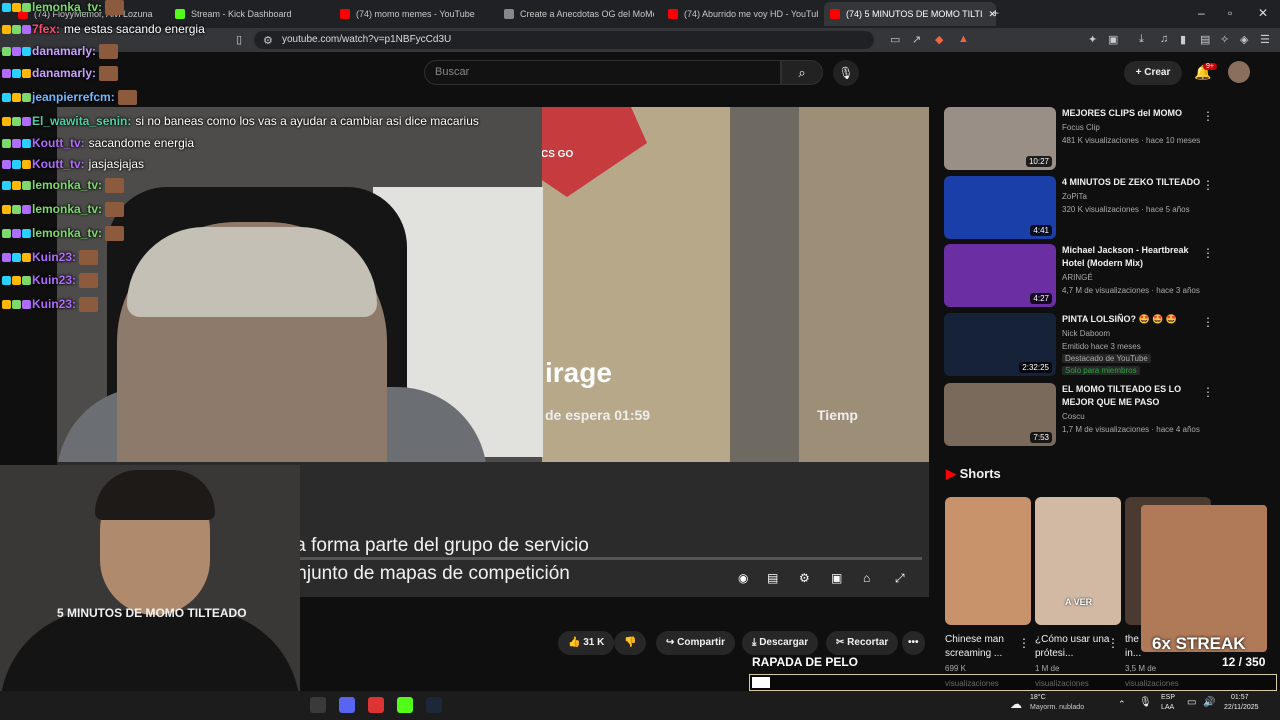  What do you see at coordinates (1263, 13) in the screenshot?
I see `close-window-icon: ✕` at bounding box center [1263, 13].